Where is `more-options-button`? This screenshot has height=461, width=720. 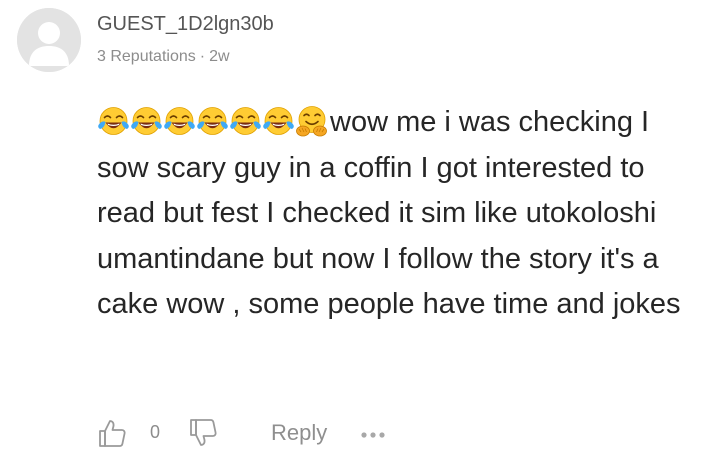 more-options-button is located at coordinates (375, 435).